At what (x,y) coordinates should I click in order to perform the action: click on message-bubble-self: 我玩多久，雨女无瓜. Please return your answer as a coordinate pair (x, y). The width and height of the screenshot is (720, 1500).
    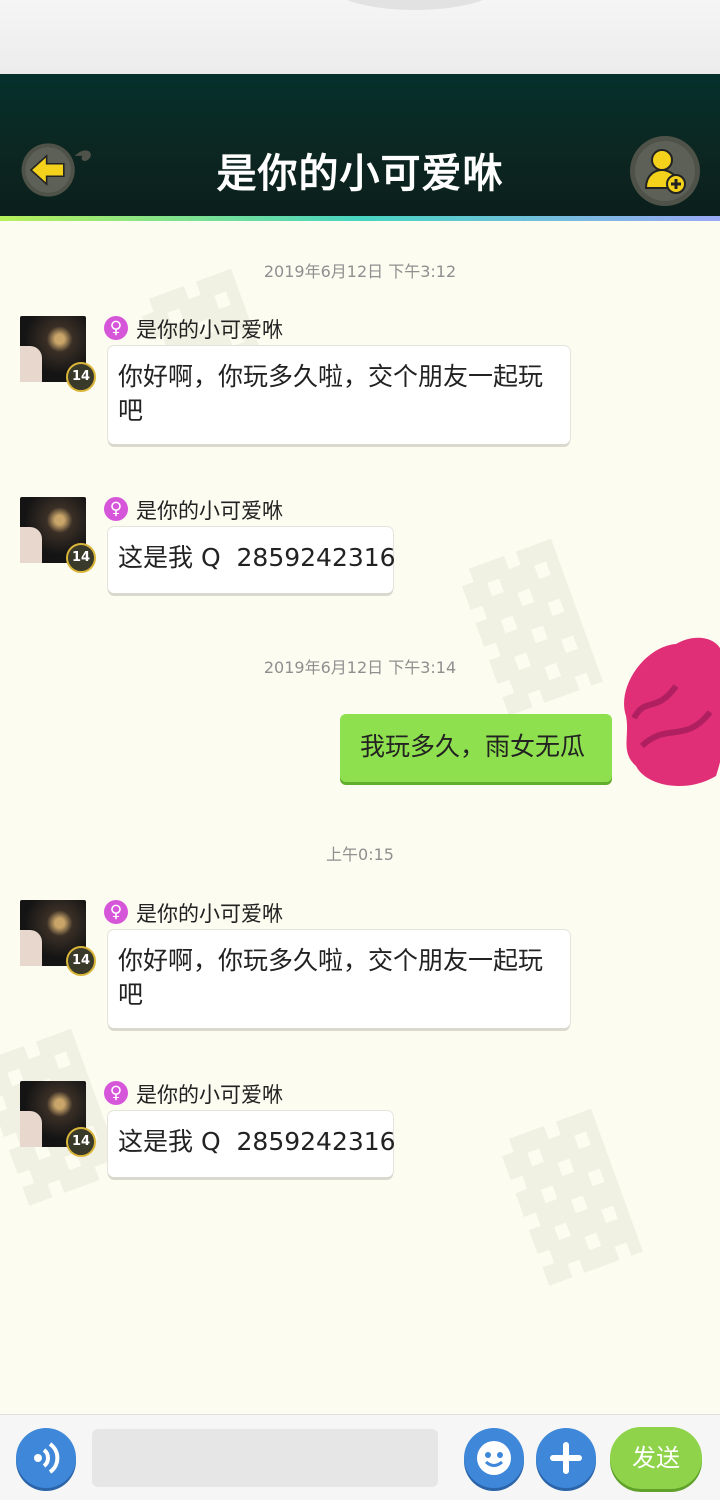
    Looking at the image, I should click on (476, 748).